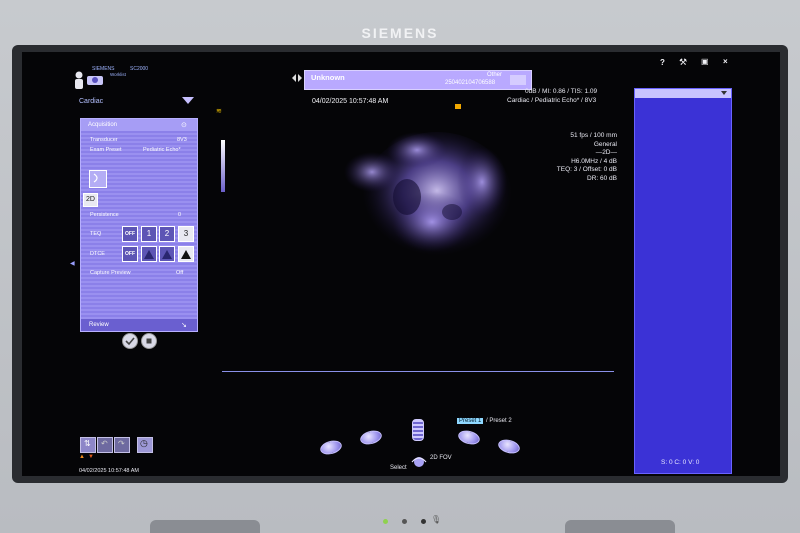 The image size is (800, 533). Describe the element at coordinates (95, 178) in the screenshot. I see `probe-curve-icon` at that location.